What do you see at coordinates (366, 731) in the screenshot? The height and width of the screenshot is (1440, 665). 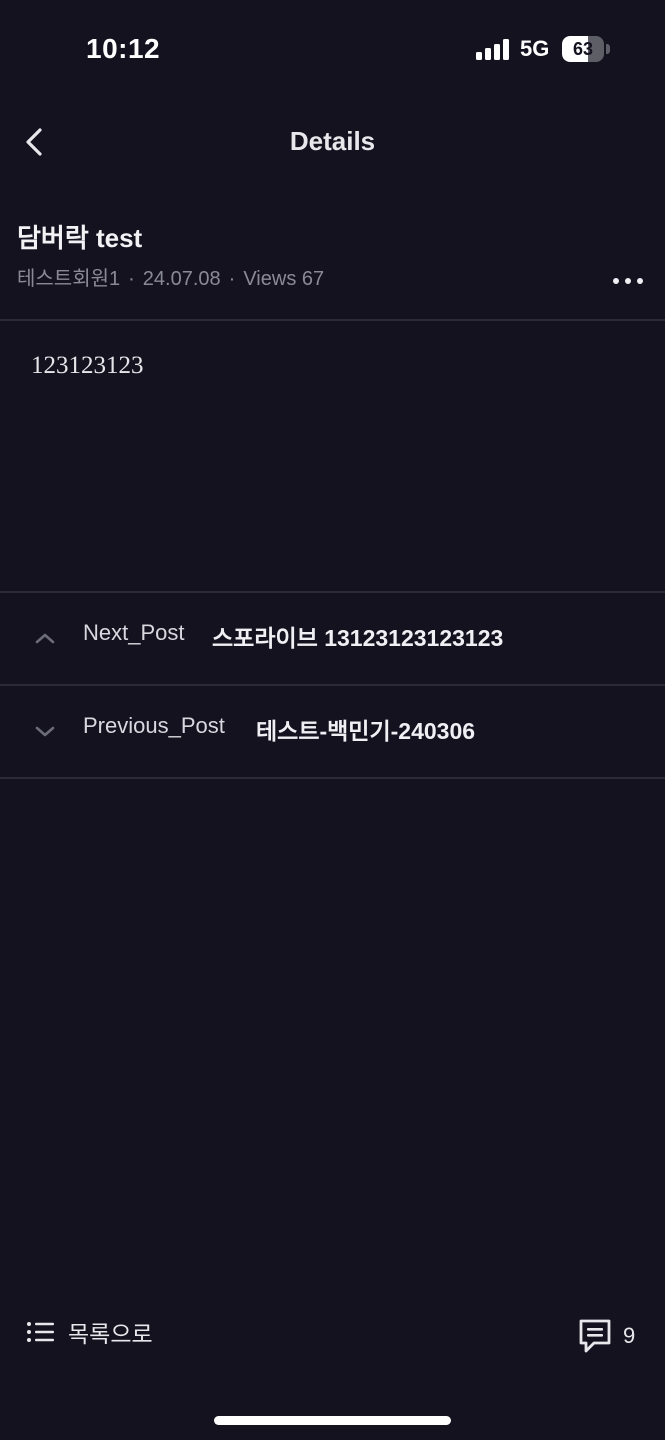 I see `previous-post-title: 테스트-백민기-240306` at bounding box center [366, 731].